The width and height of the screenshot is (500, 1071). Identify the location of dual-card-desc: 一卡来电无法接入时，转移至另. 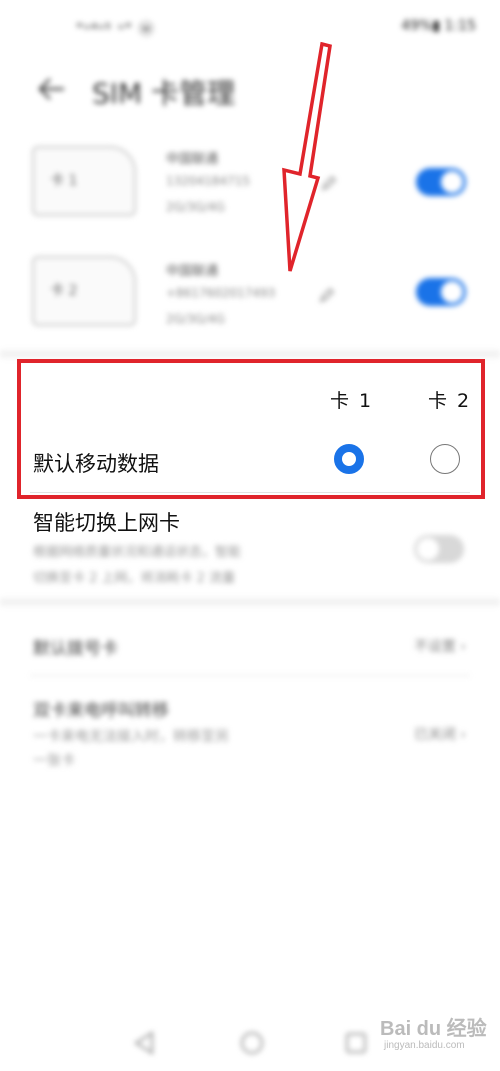
(131, 737).